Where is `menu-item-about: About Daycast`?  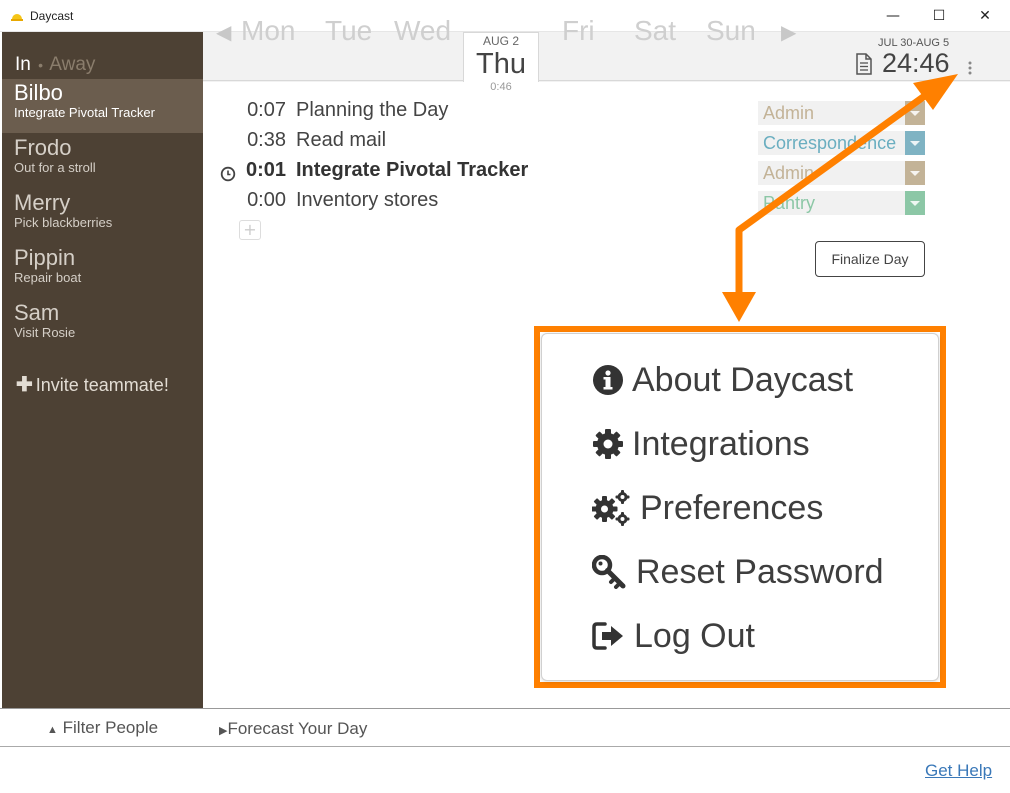 menu-item-about: About Daycast is located at coordinates (722, 380).